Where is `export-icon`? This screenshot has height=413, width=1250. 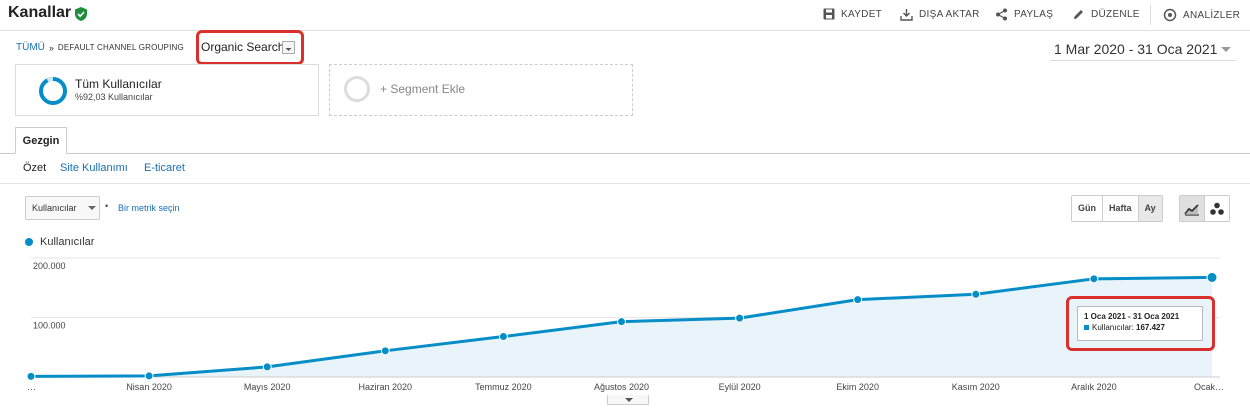 export-icon is located at coordinates (906, 15).